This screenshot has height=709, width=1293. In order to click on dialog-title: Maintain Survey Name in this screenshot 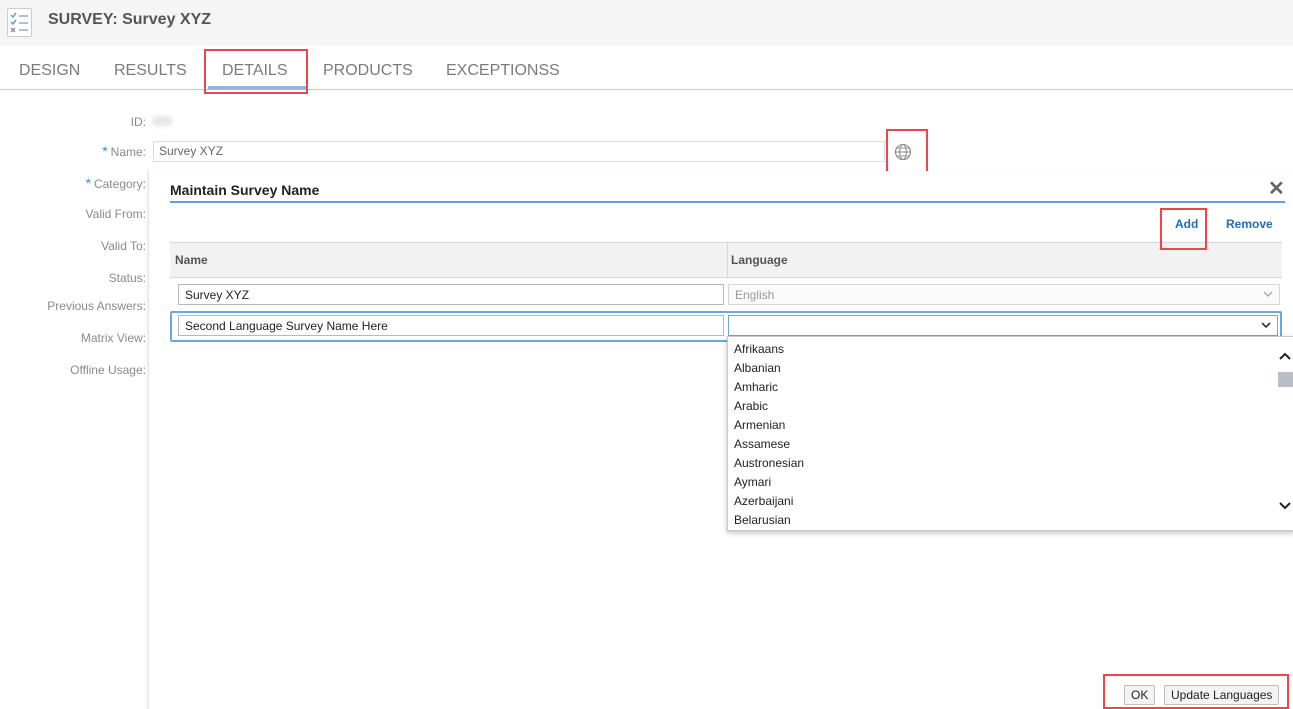, I will do `click(245, 190)`.